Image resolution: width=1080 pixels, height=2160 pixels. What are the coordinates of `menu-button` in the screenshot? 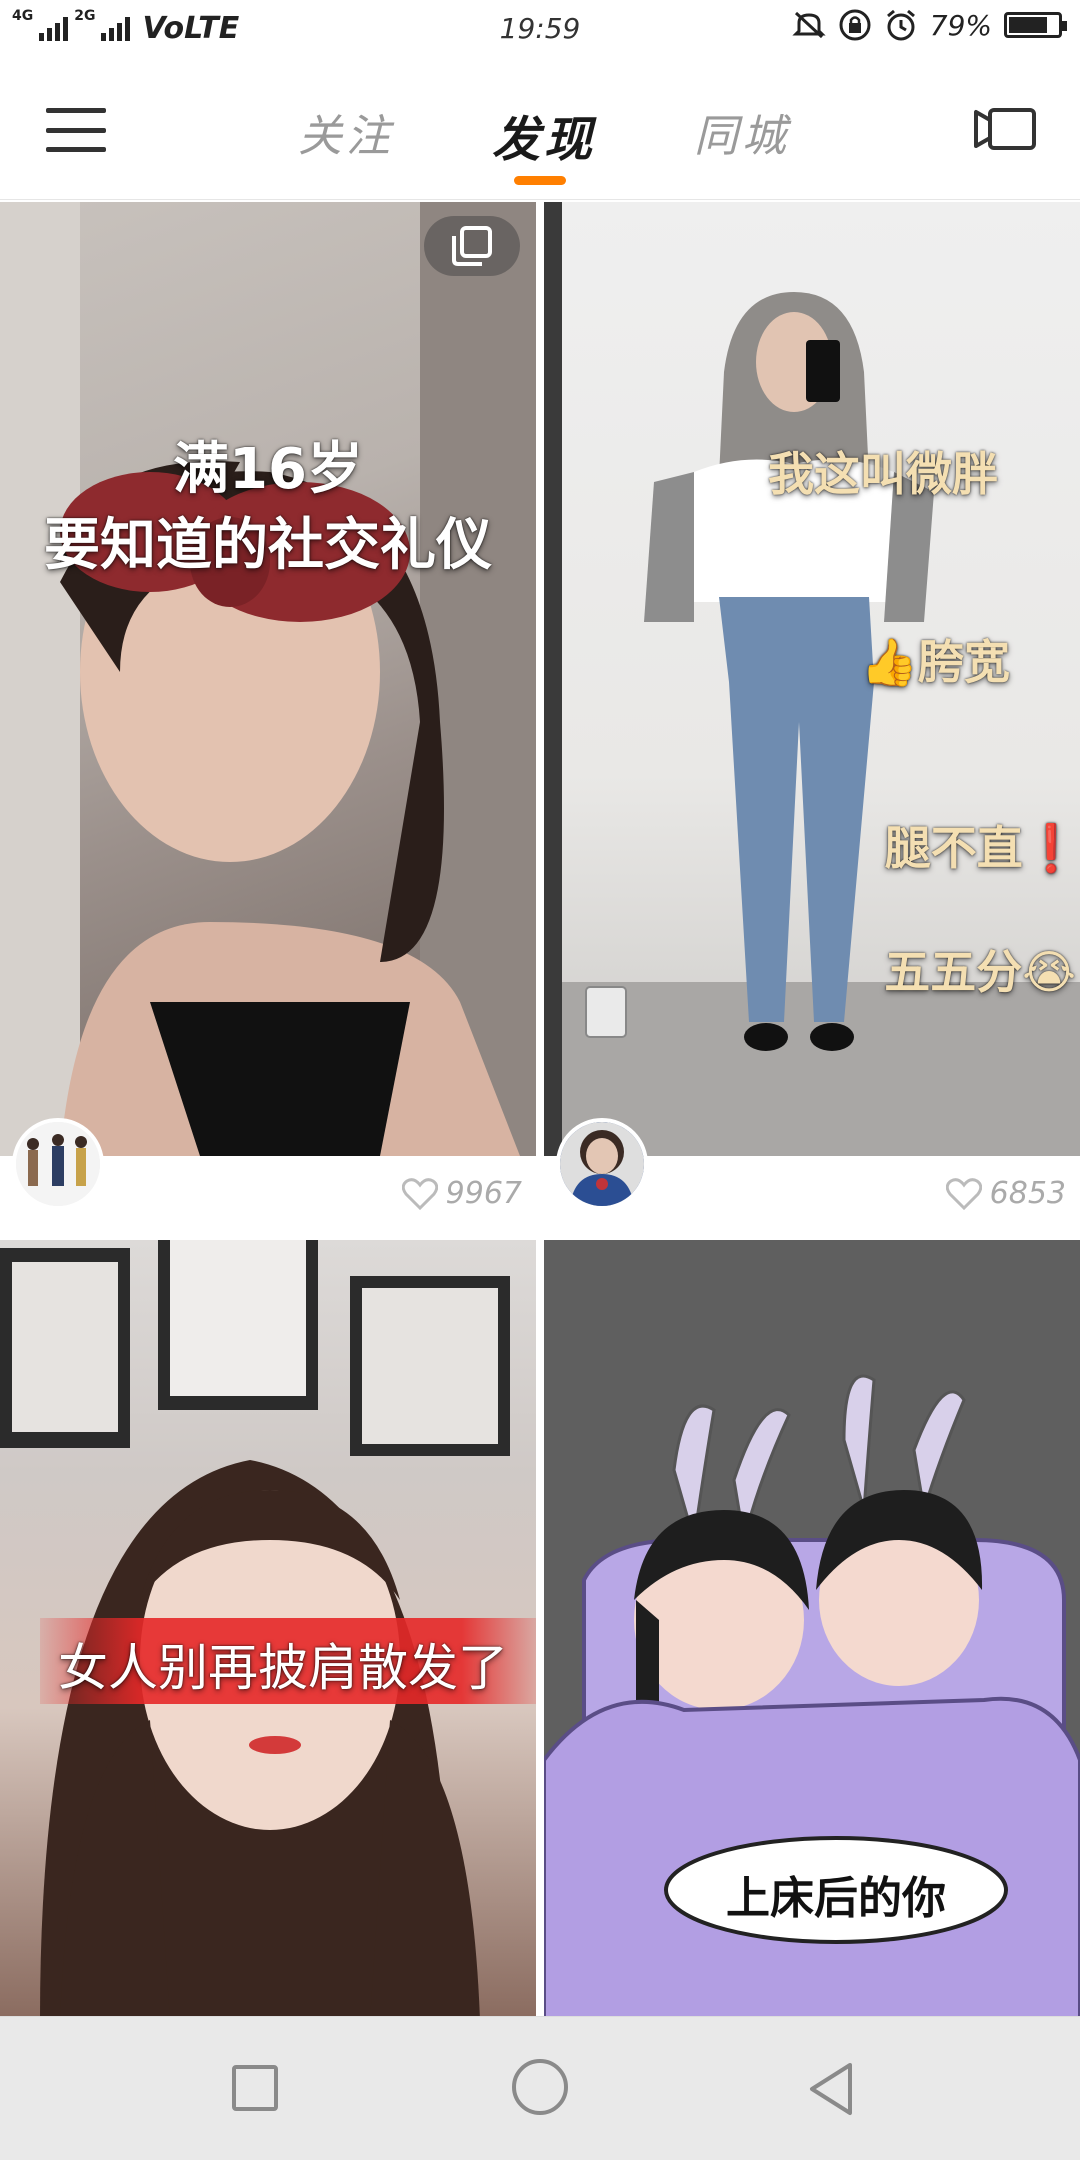 It's located at (76, 130).